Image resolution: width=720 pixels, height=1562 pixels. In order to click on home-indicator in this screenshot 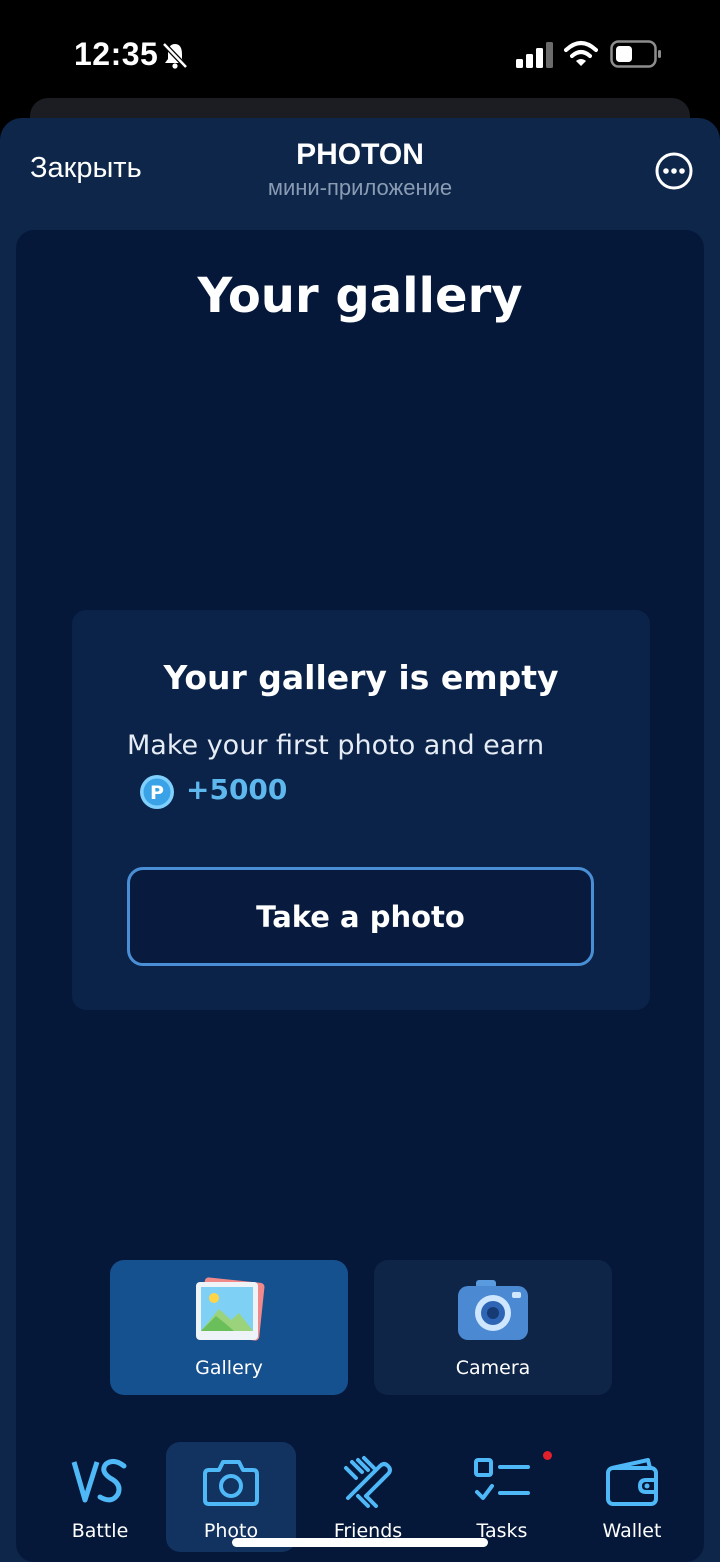, I will do `click(360, 1542)`.